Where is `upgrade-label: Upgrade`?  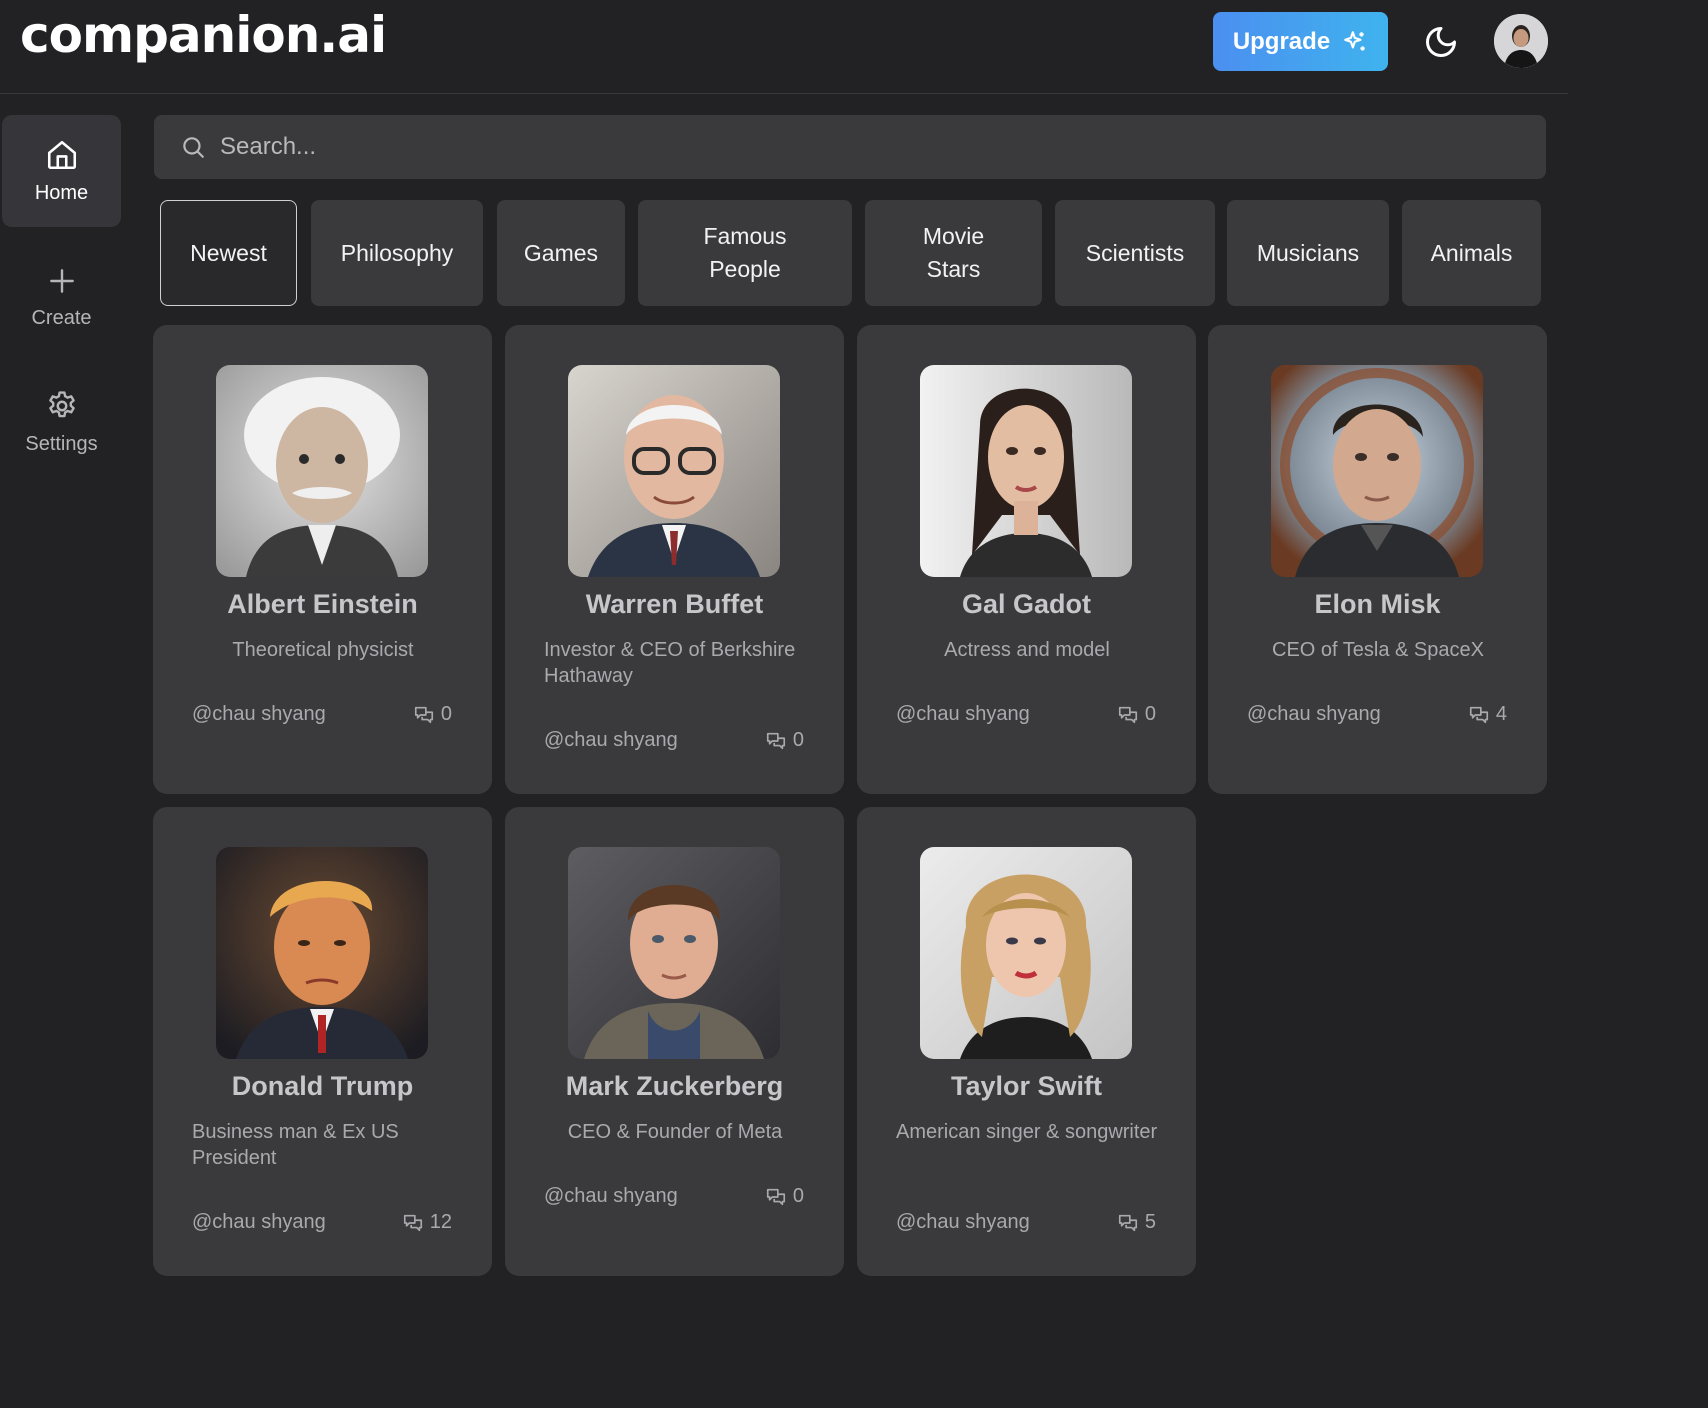
upgrade-label: Upgrade is located at coordinates (1281, 41).